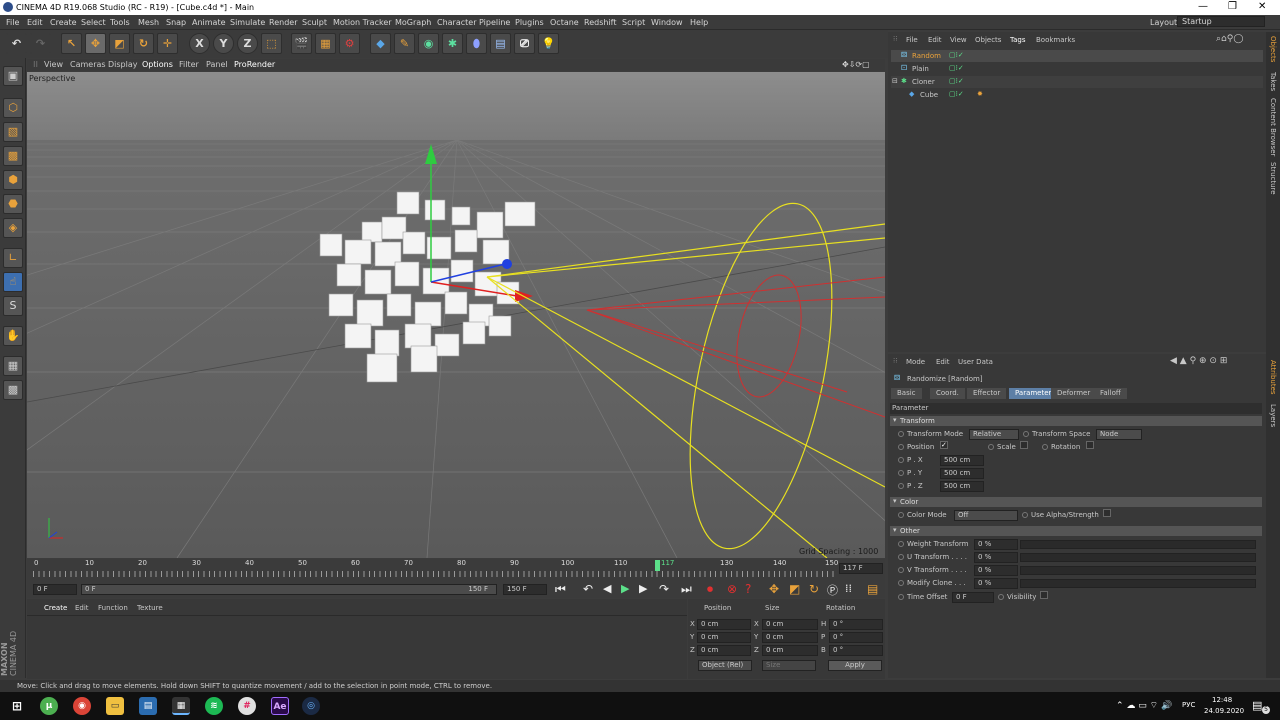  Describe the element at coordinates (35, 22) in the screenshot. I see `menu-edit: Edit` at that location.